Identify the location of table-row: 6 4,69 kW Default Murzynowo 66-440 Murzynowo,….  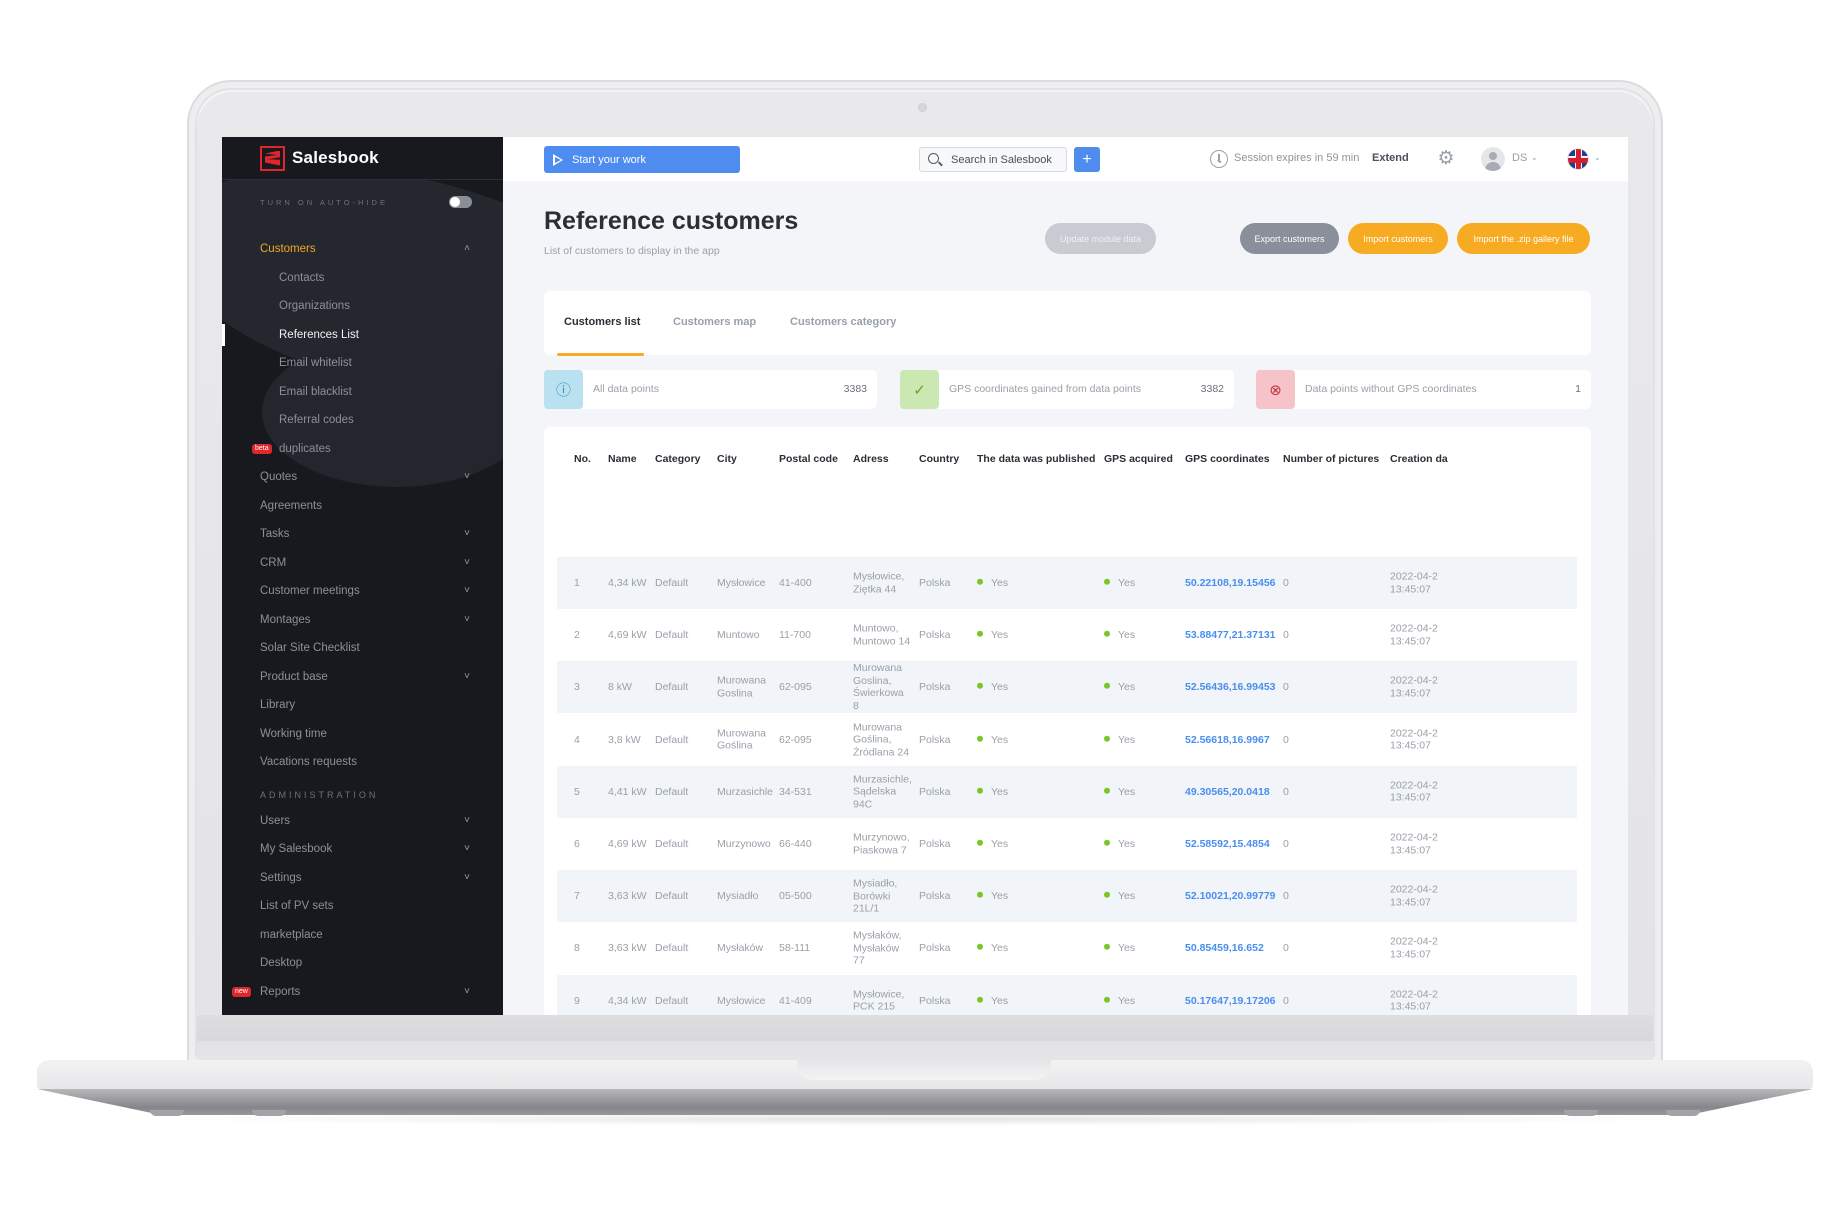
(1067, 844).